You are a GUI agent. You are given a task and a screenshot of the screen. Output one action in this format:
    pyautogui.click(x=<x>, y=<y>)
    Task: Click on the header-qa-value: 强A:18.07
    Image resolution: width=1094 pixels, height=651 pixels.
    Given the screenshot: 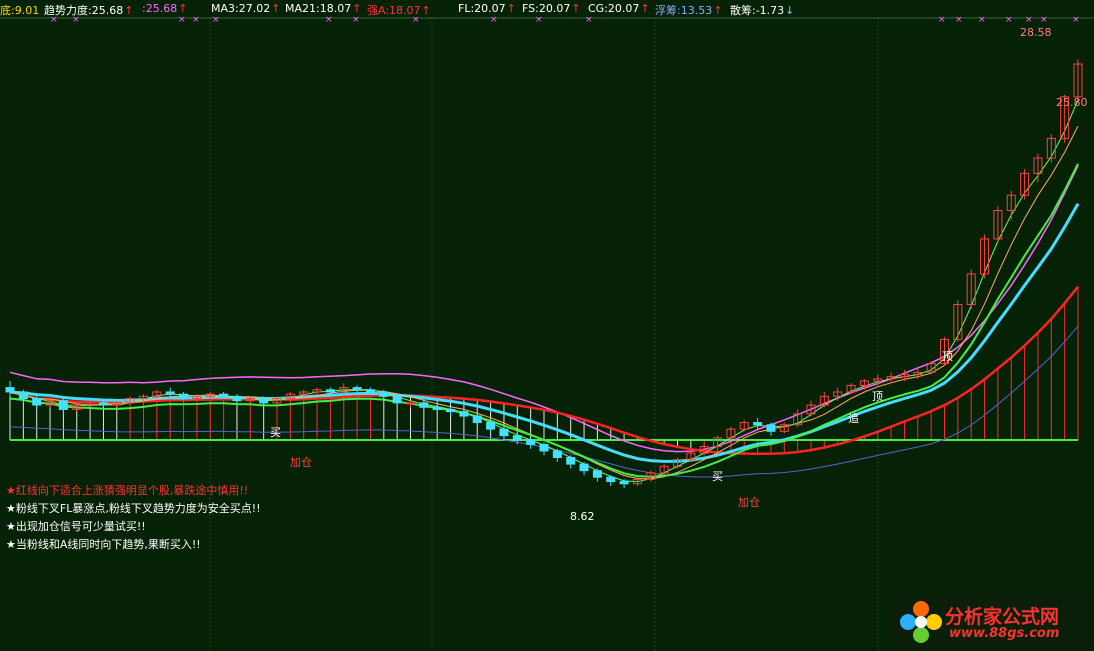 What is the action you would take?
    pyautogui.click(x=394, y=10)
    